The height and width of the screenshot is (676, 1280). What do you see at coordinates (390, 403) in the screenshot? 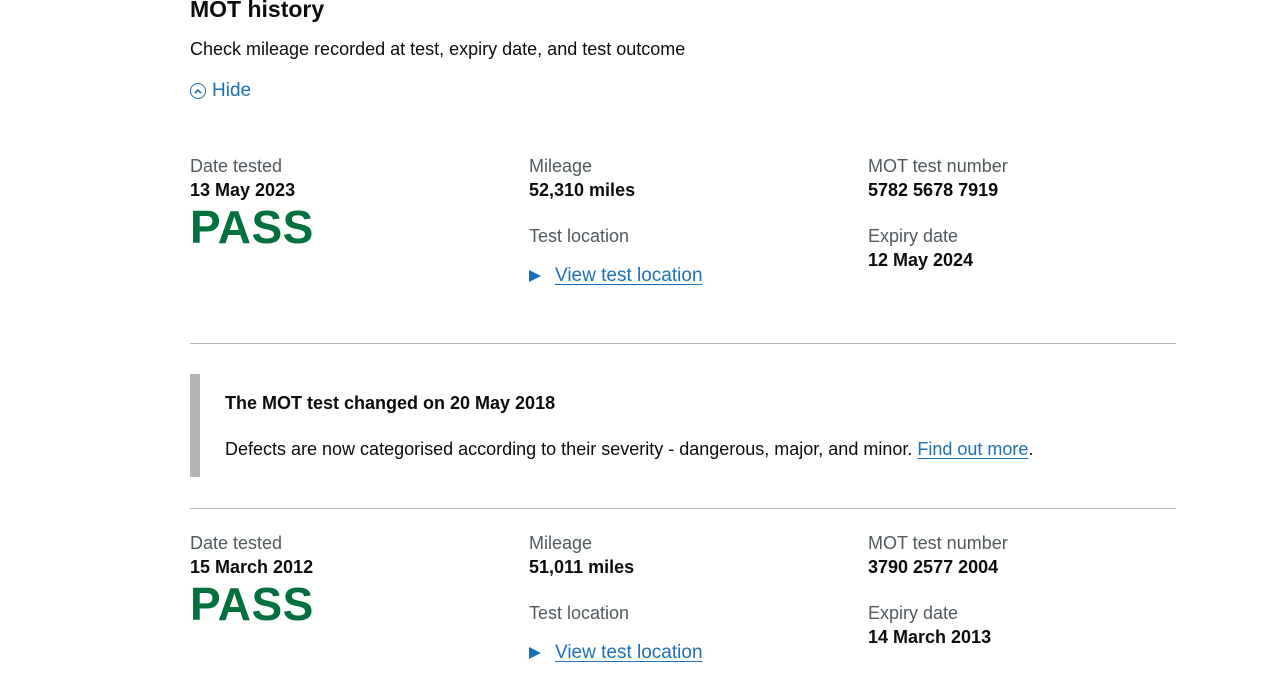
I see `notice-title: The MOT test changed on 20 May 2018` at bounding box center [390, 403].